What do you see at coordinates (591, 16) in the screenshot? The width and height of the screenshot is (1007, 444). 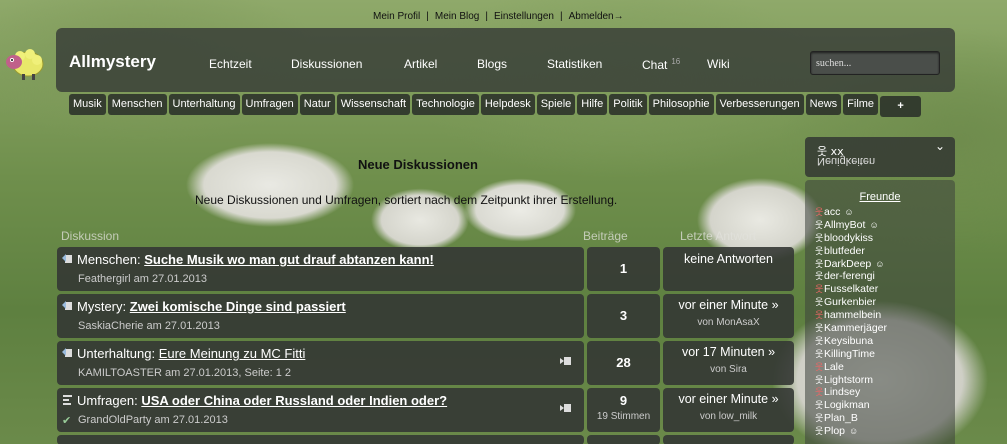 I see `logout-link: Abmelden` at bounding box center [591, 16].